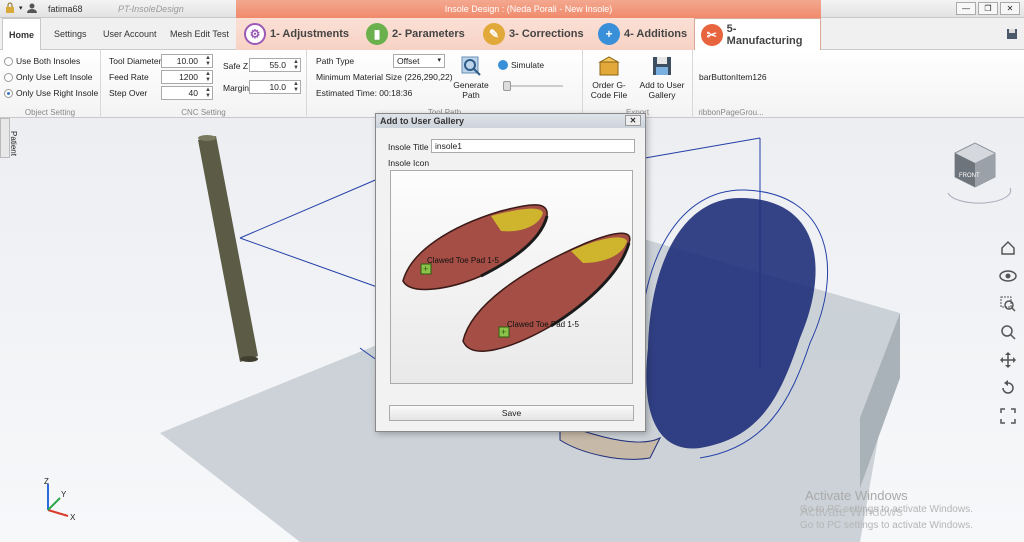 The width and height of the screenshot is (1024, 542). Describe the element at coordinates (364, 93) in the screenshot. I see `estimated-time: Estimated Time: 00:18:36` at that location.